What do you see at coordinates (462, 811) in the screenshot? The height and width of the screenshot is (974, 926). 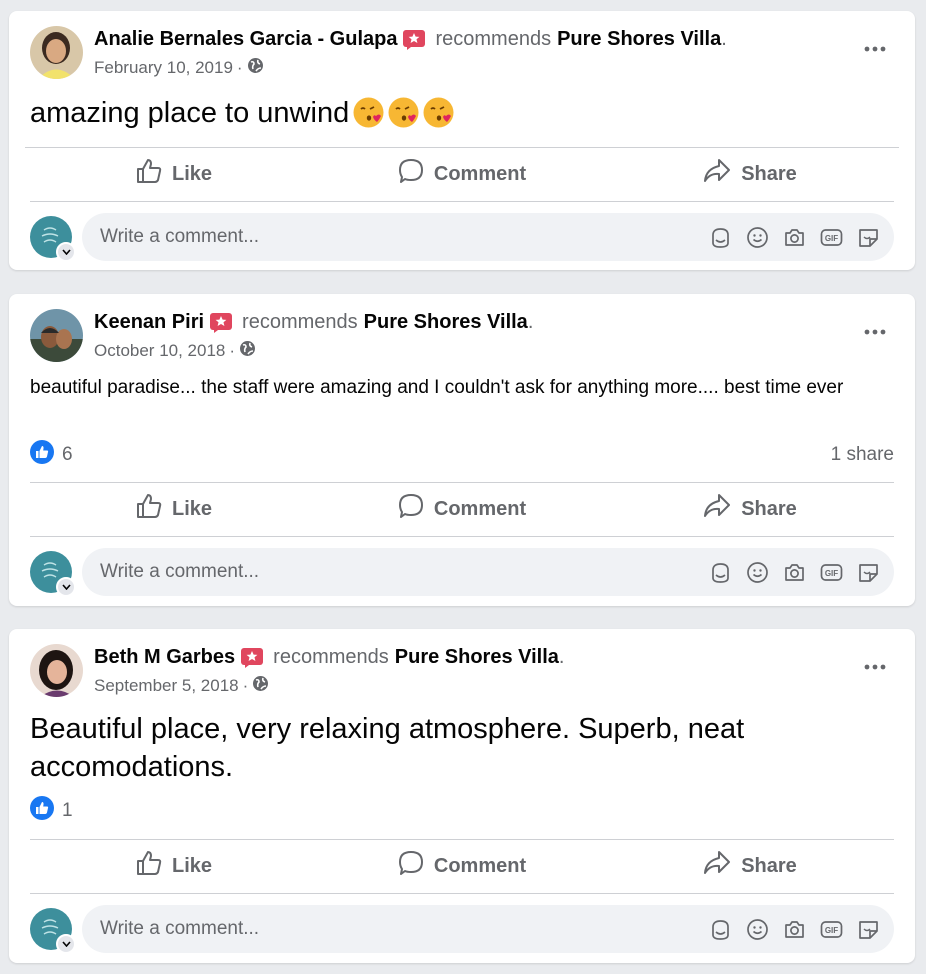 I see `reaction-summary: 1` at bounding box center [462, 811].